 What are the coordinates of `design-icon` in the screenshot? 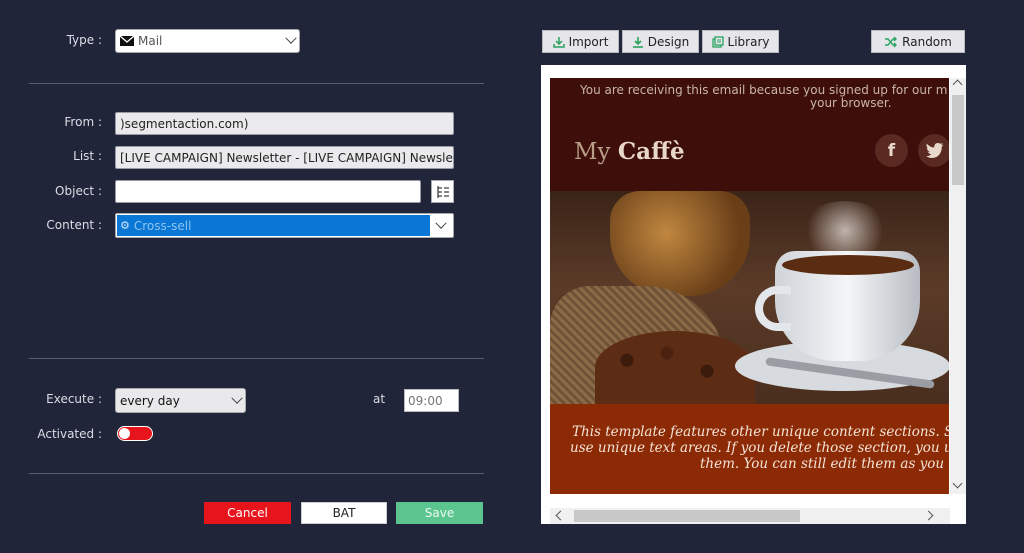 It's located at (637, 42).